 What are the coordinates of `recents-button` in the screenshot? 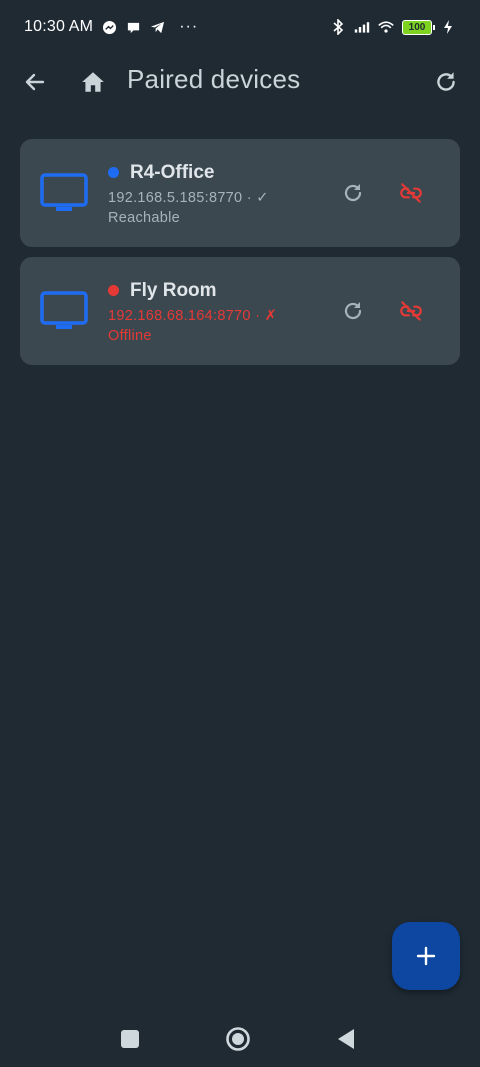 It's located at (130, 1039).